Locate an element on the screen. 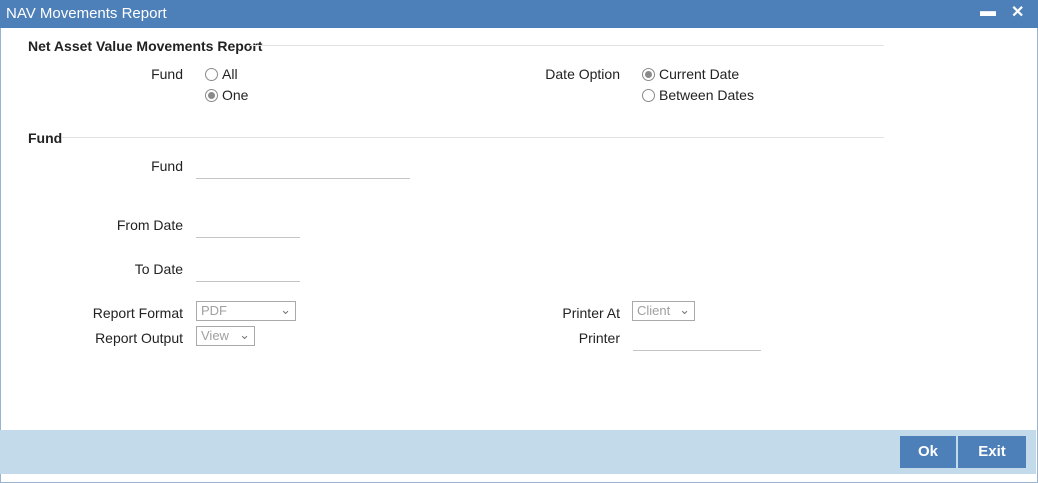  report-output-select: View ⌄ is located at coordinates (225, 336).